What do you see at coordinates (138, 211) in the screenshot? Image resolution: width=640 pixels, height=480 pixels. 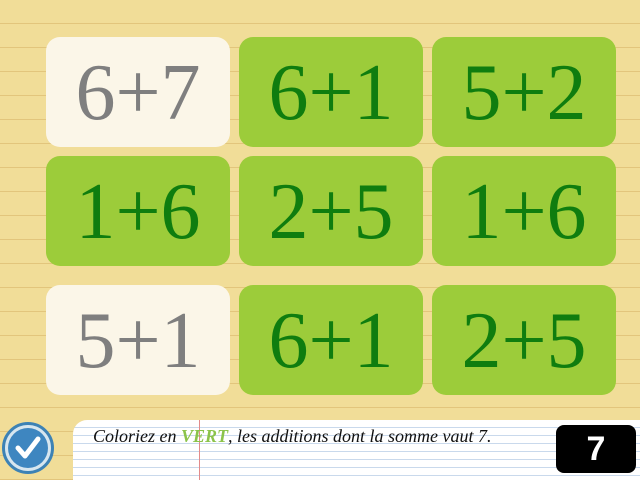 I see `tile-4: 1+6` at bounding box center [138, 211].